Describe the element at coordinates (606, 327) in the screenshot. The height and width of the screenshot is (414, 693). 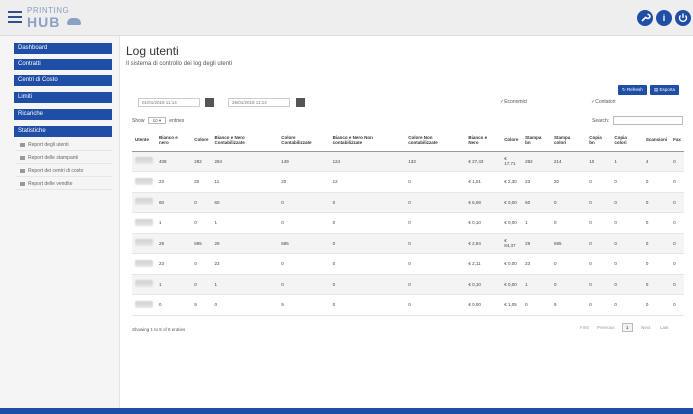
I see `pagination-previous: Previous` at that location.